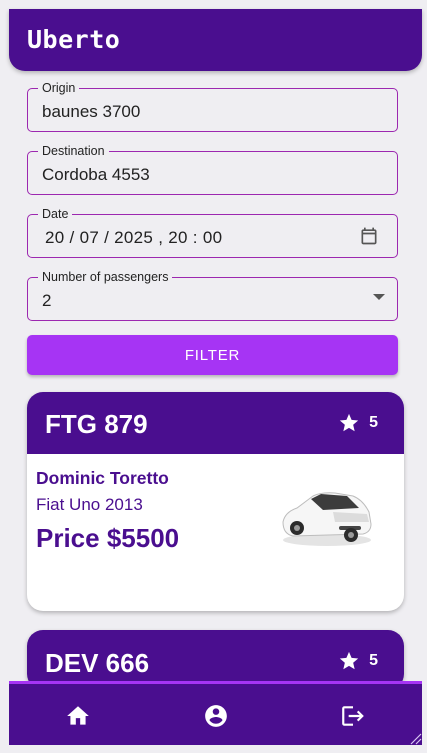 The image size is (427, 753). I want to click on origin-field: Origin baunes 3700, so click(212, 106).